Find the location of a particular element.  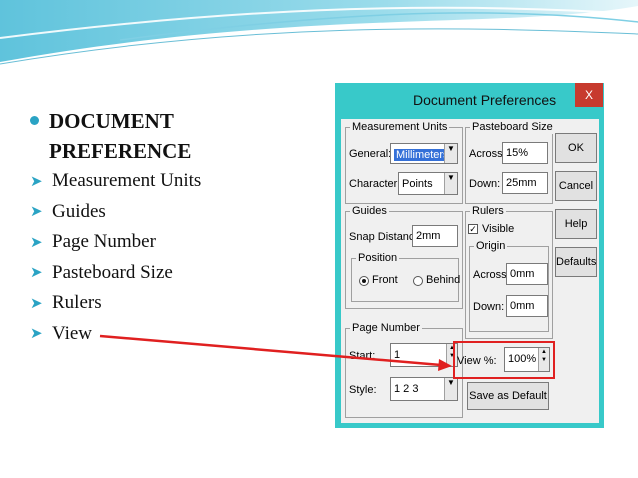

heading-line-2: PREFERENCE is located at coordinates (120, 151).